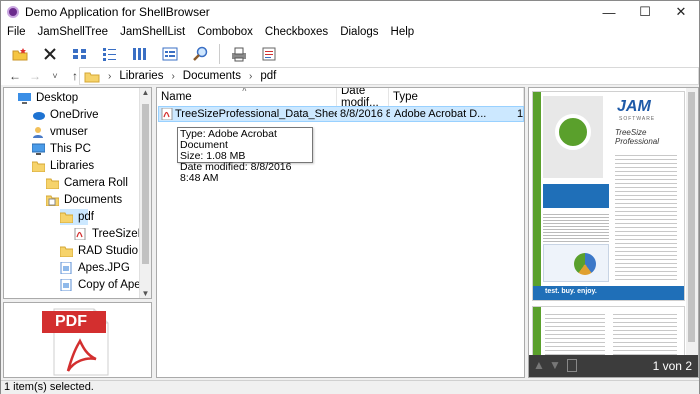  Describe the element at coordinates (77, 217) in the screenshot. I see `tree-item-pdf: pdf` at that location.